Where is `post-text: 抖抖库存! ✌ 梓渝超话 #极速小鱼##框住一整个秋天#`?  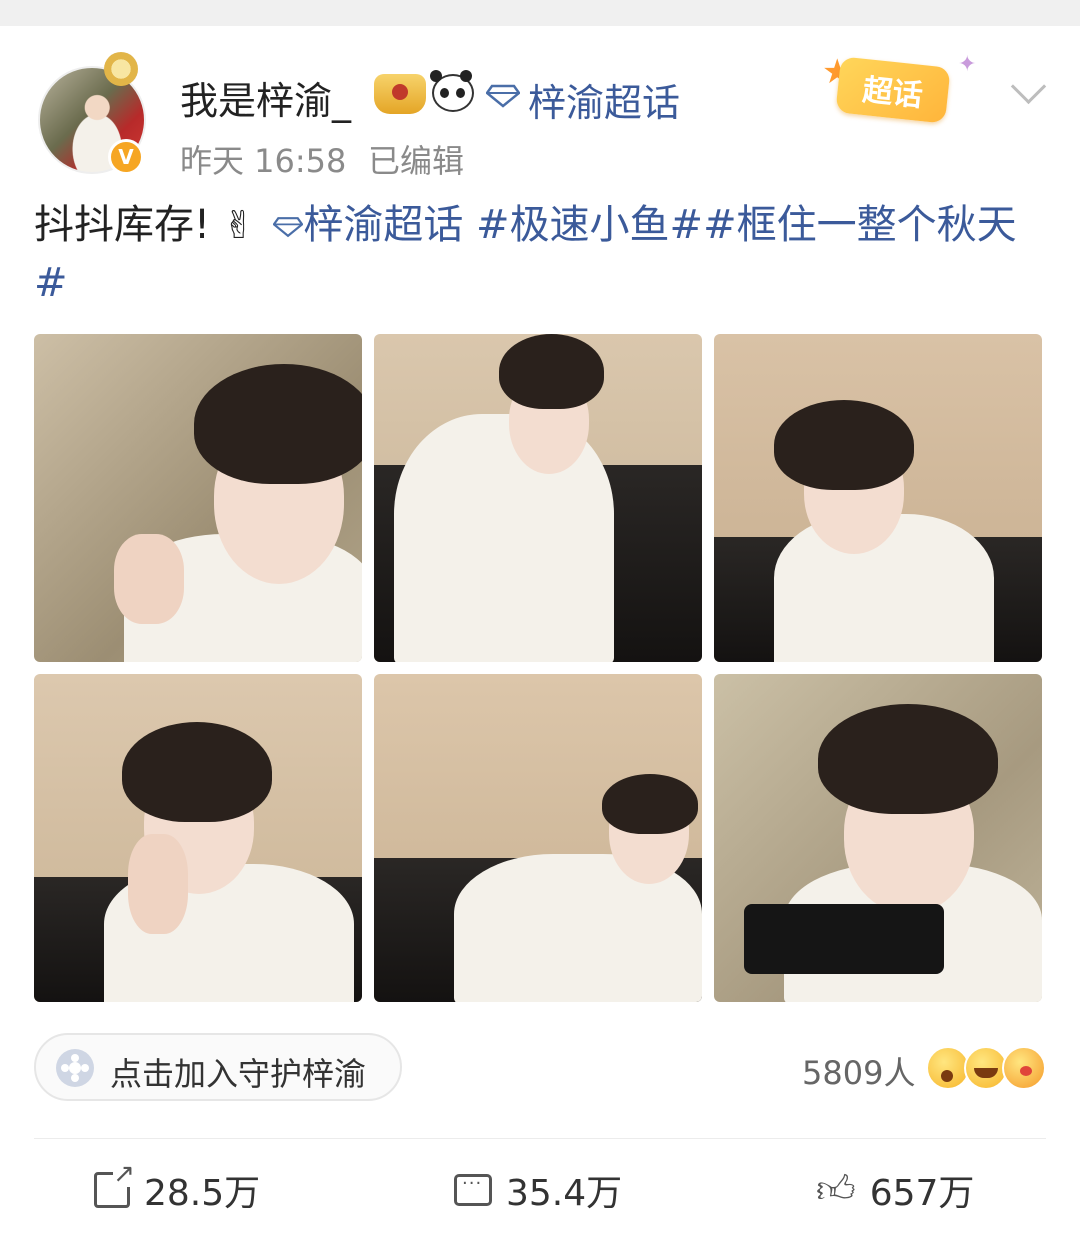
post-text: 抖抖库存! ✌ 梓渝超话 #极速小鱼##框住一整个秋天# is located at coordinates (539, 254).